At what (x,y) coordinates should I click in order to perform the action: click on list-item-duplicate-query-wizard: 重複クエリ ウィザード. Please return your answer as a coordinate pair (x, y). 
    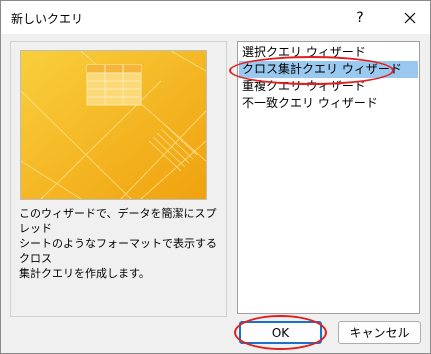
    Looking at the image, I should click on (328, 86).